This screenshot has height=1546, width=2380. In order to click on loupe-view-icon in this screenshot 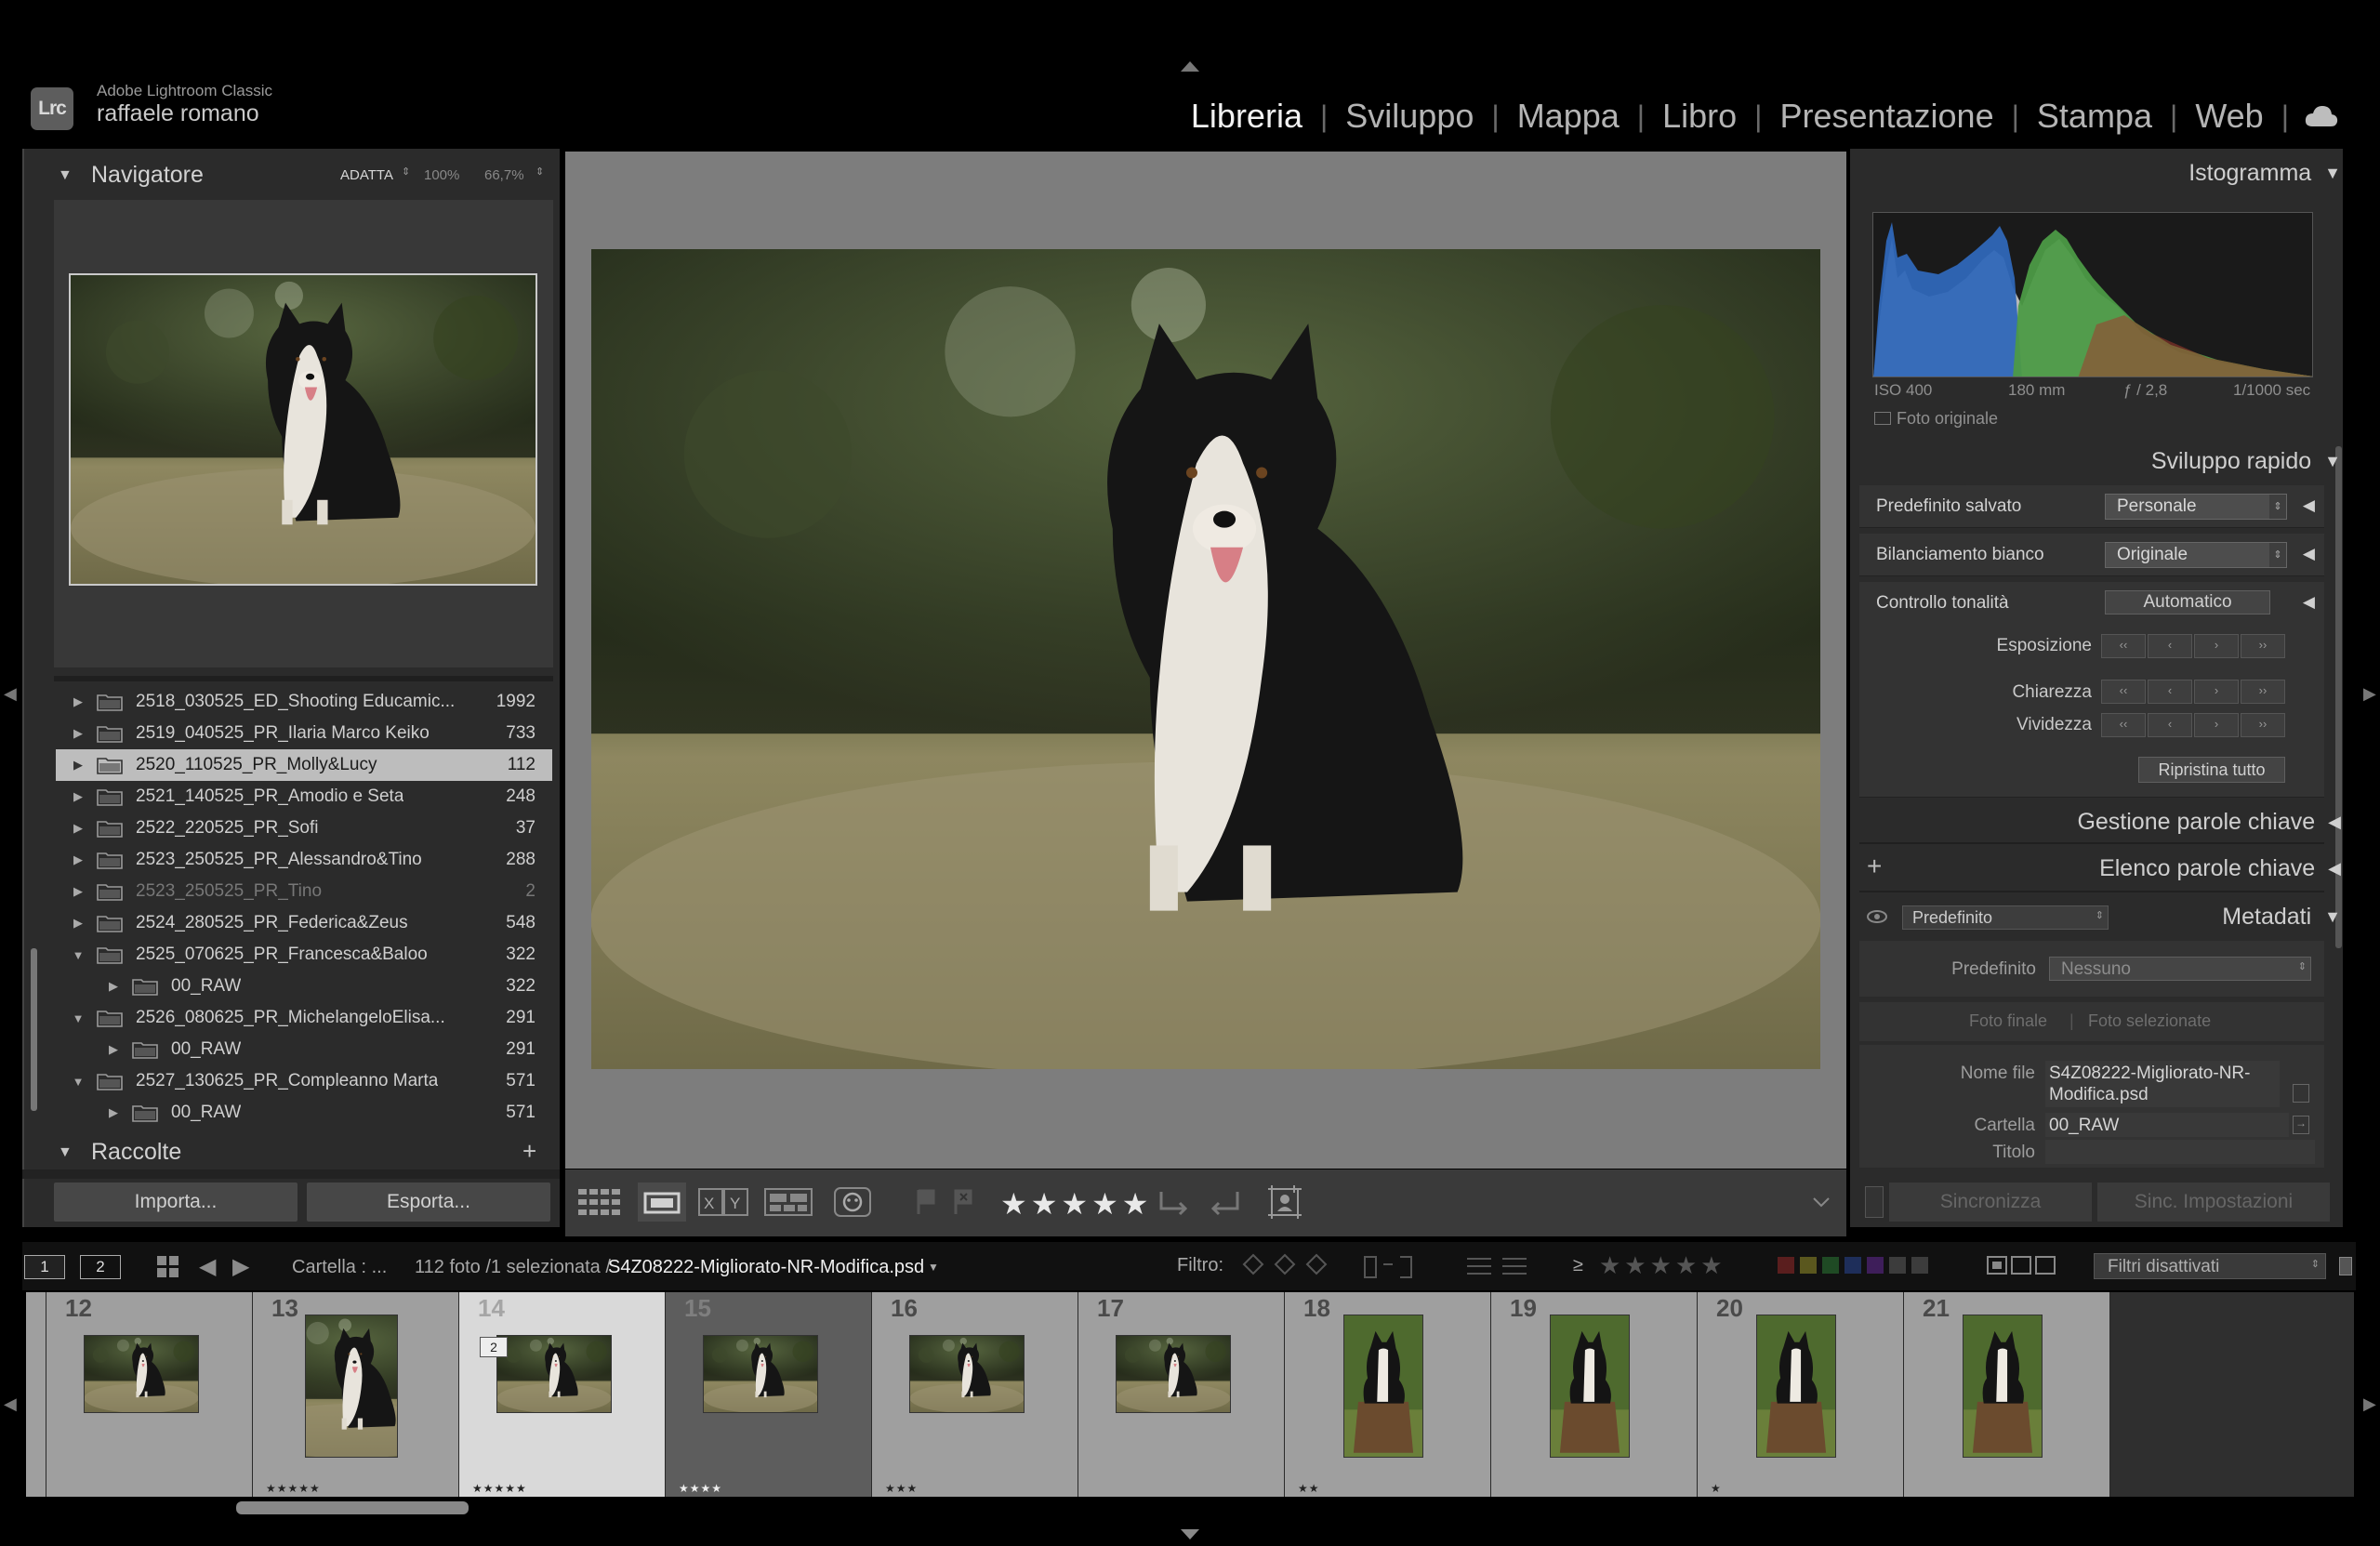, I will do `click(662, 1202)`.